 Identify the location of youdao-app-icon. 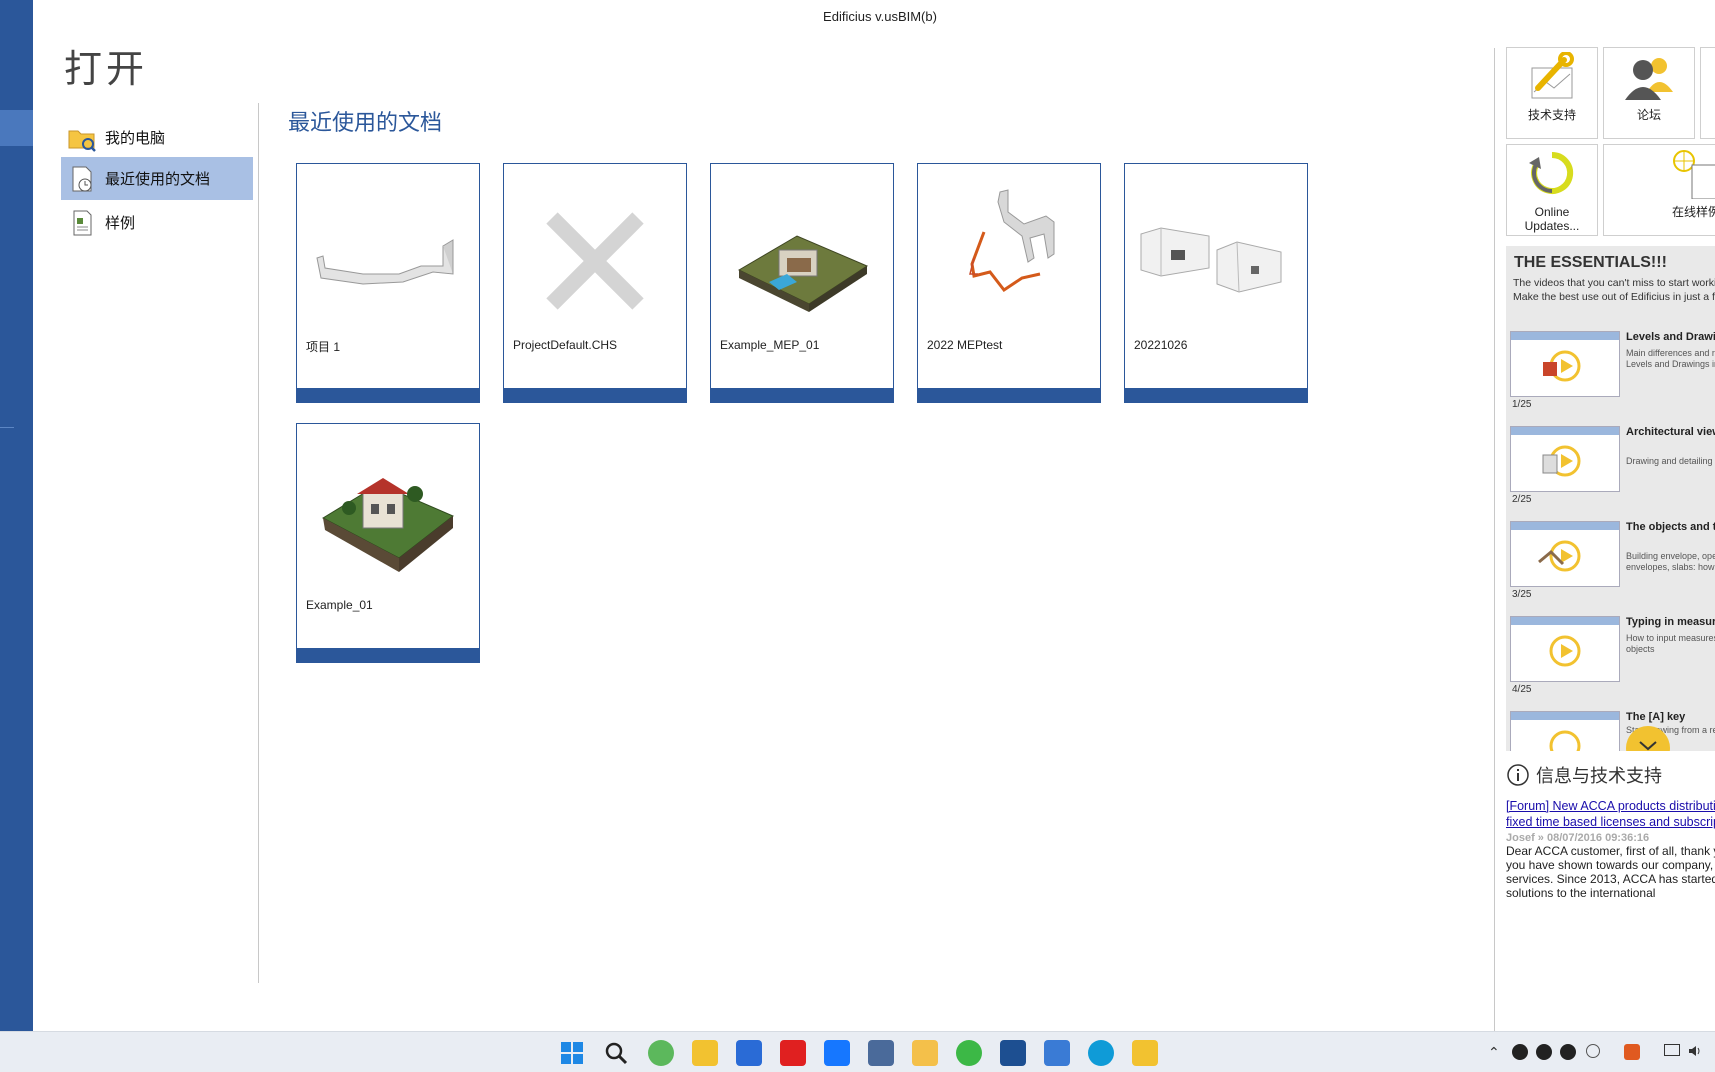
(793, 1053).